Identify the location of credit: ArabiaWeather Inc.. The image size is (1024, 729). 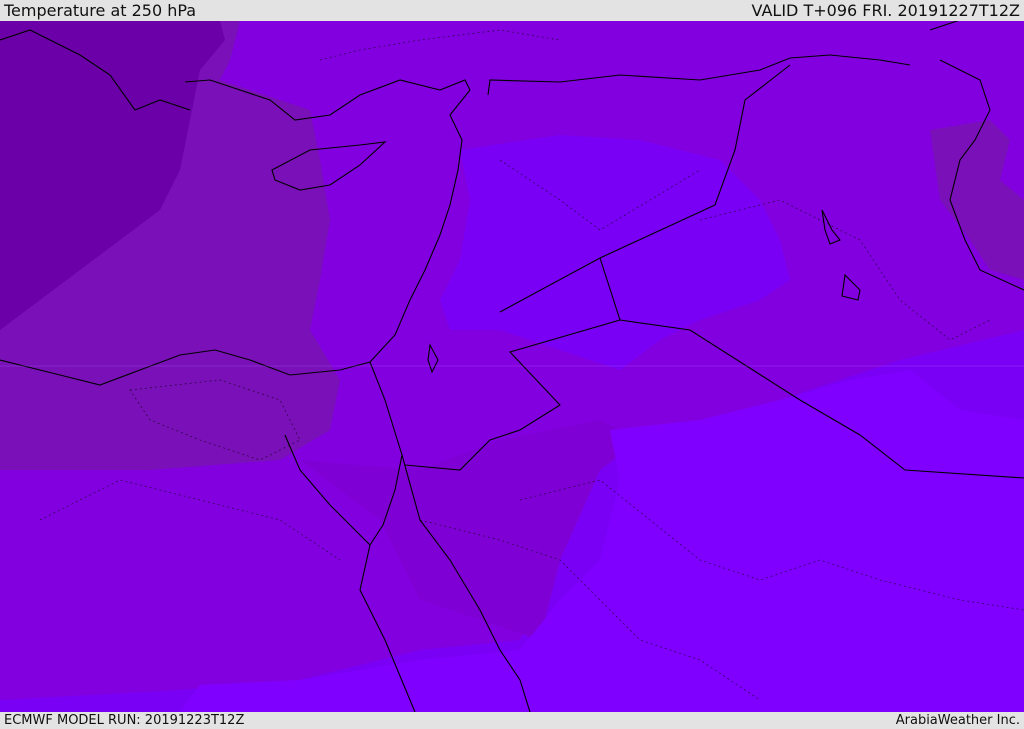
(957, 720).